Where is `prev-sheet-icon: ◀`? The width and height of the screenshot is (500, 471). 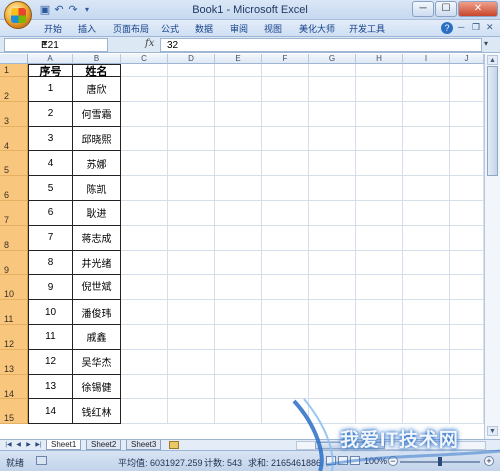
prev-sheet-icon: ◀ is located at coordinates (18, 445).